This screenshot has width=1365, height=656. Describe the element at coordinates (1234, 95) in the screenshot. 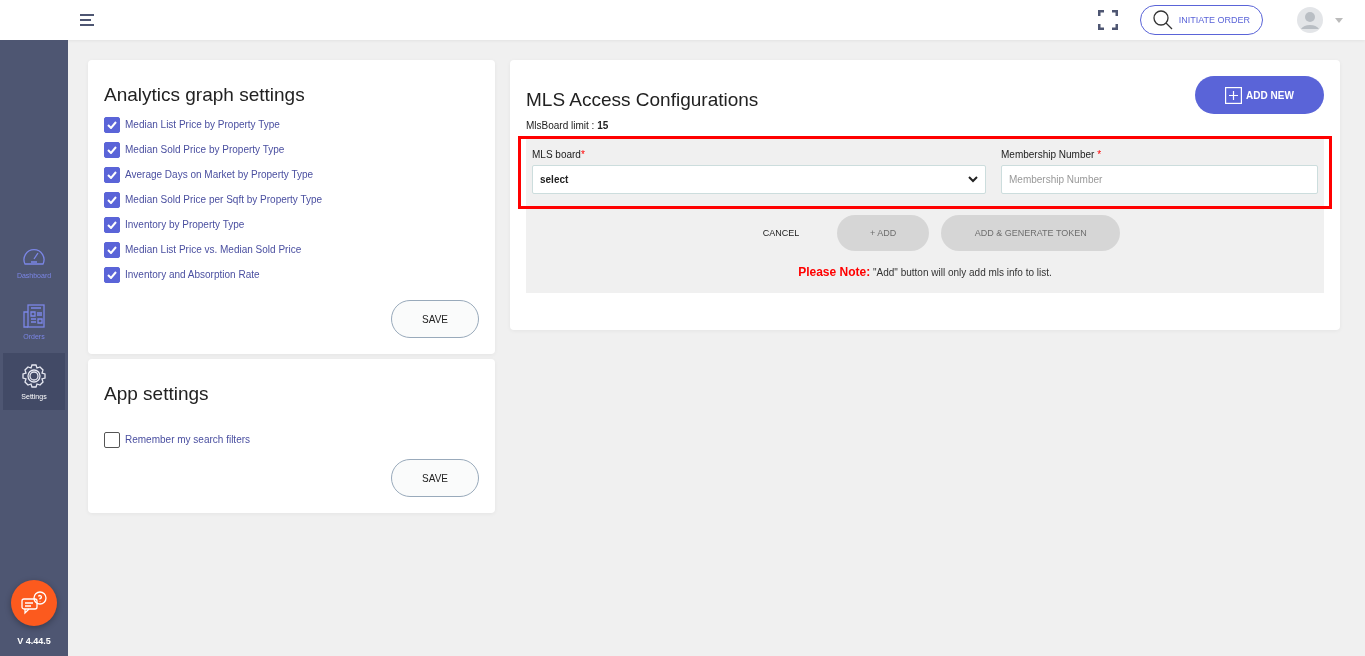

I see `plus-icon` at that location.